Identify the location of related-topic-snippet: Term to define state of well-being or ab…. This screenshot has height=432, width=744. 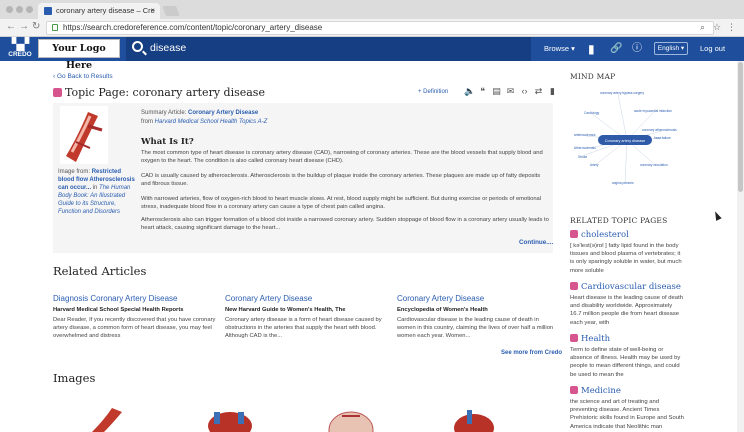
(625, 362).